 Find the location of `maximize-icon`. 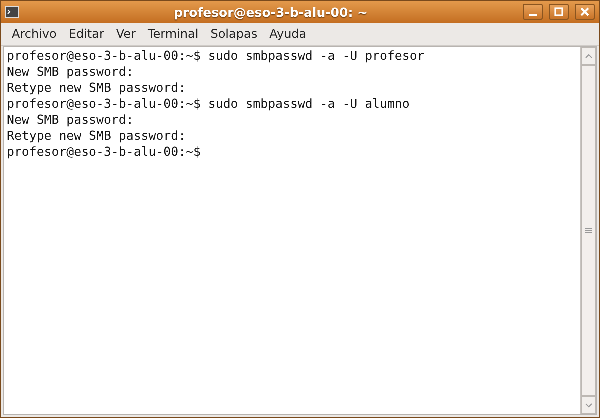

maximize-icon is located at coordinates (559, 12).